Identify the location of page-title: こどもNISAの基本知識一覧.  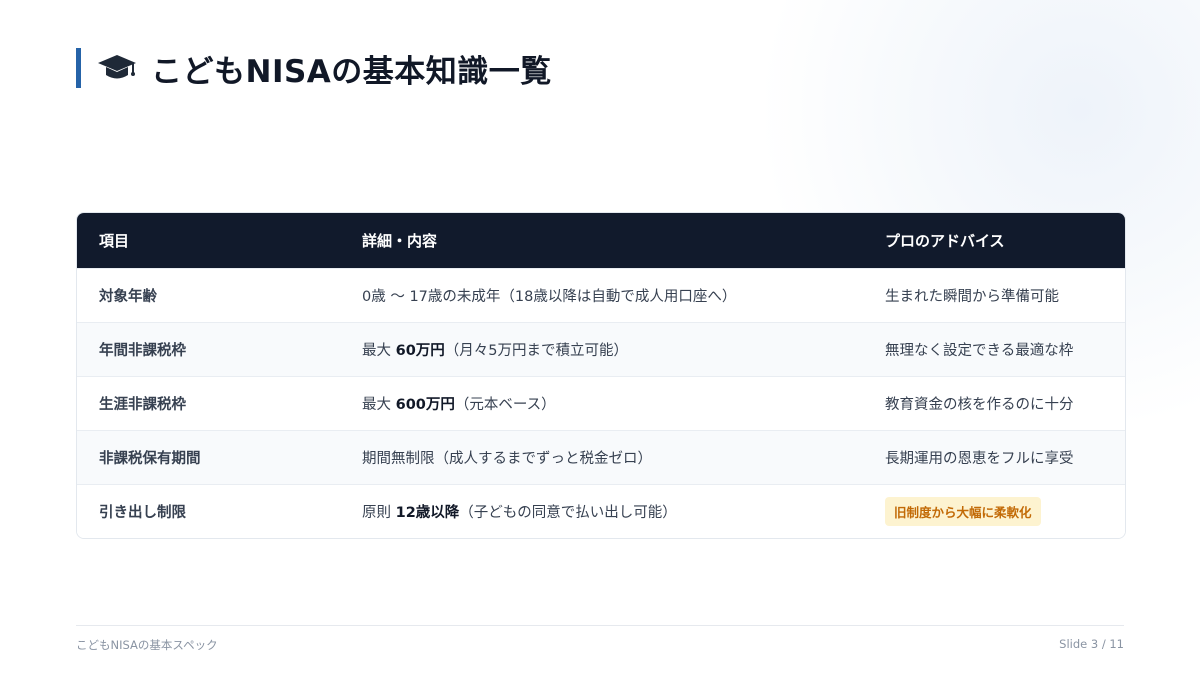
(351, 71).